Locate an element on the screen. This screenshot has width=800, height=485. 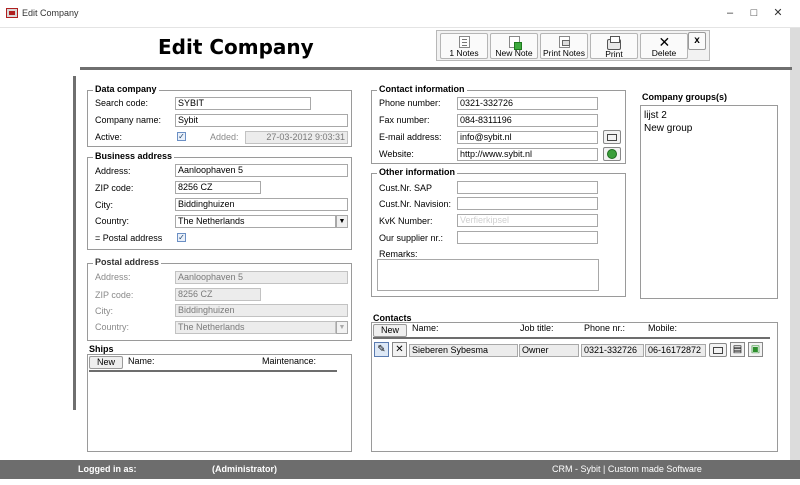
edit-contact-button: ✎ is located at coordinates (381, 349).